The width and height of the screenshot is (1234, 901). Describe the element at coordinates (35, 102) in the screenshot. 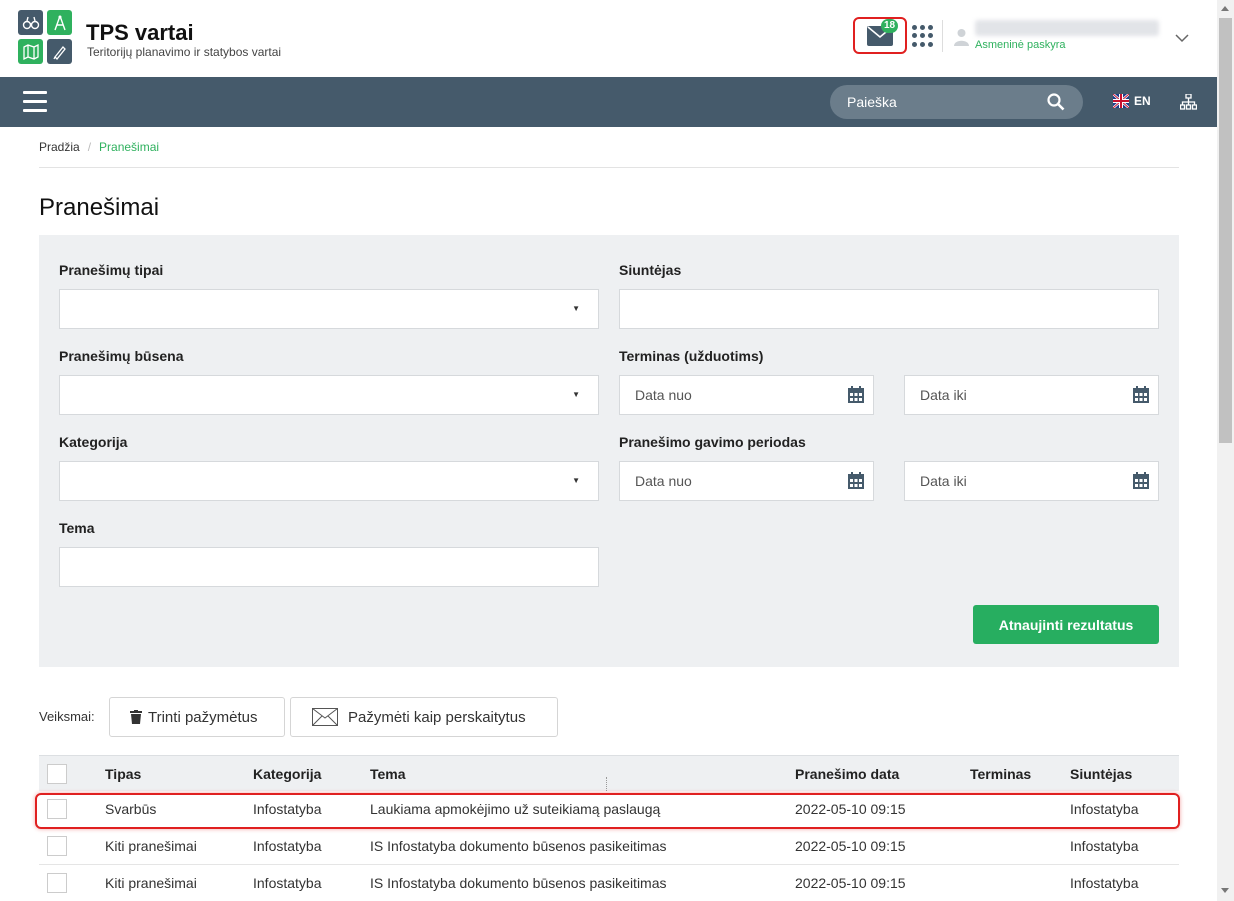

I see `menu-icon` at that location.